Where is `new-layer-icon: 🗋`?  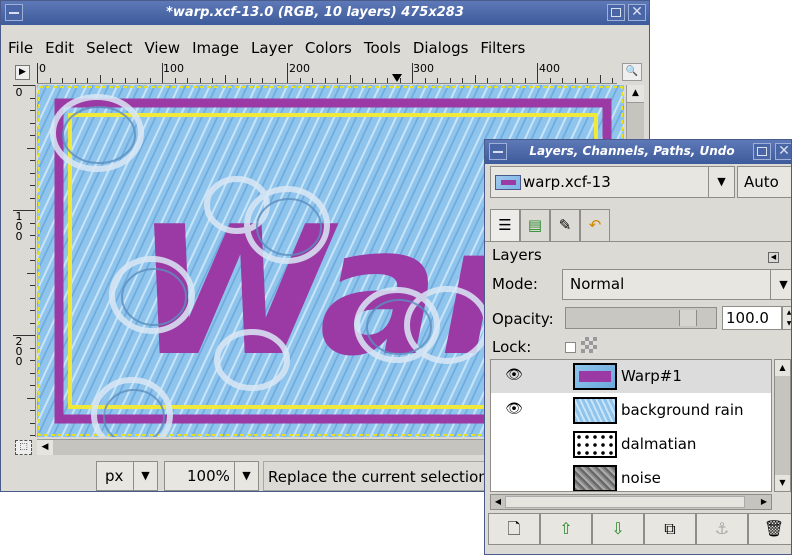
new-layer-icon: 🗋 is located at coordinates (514, 529).